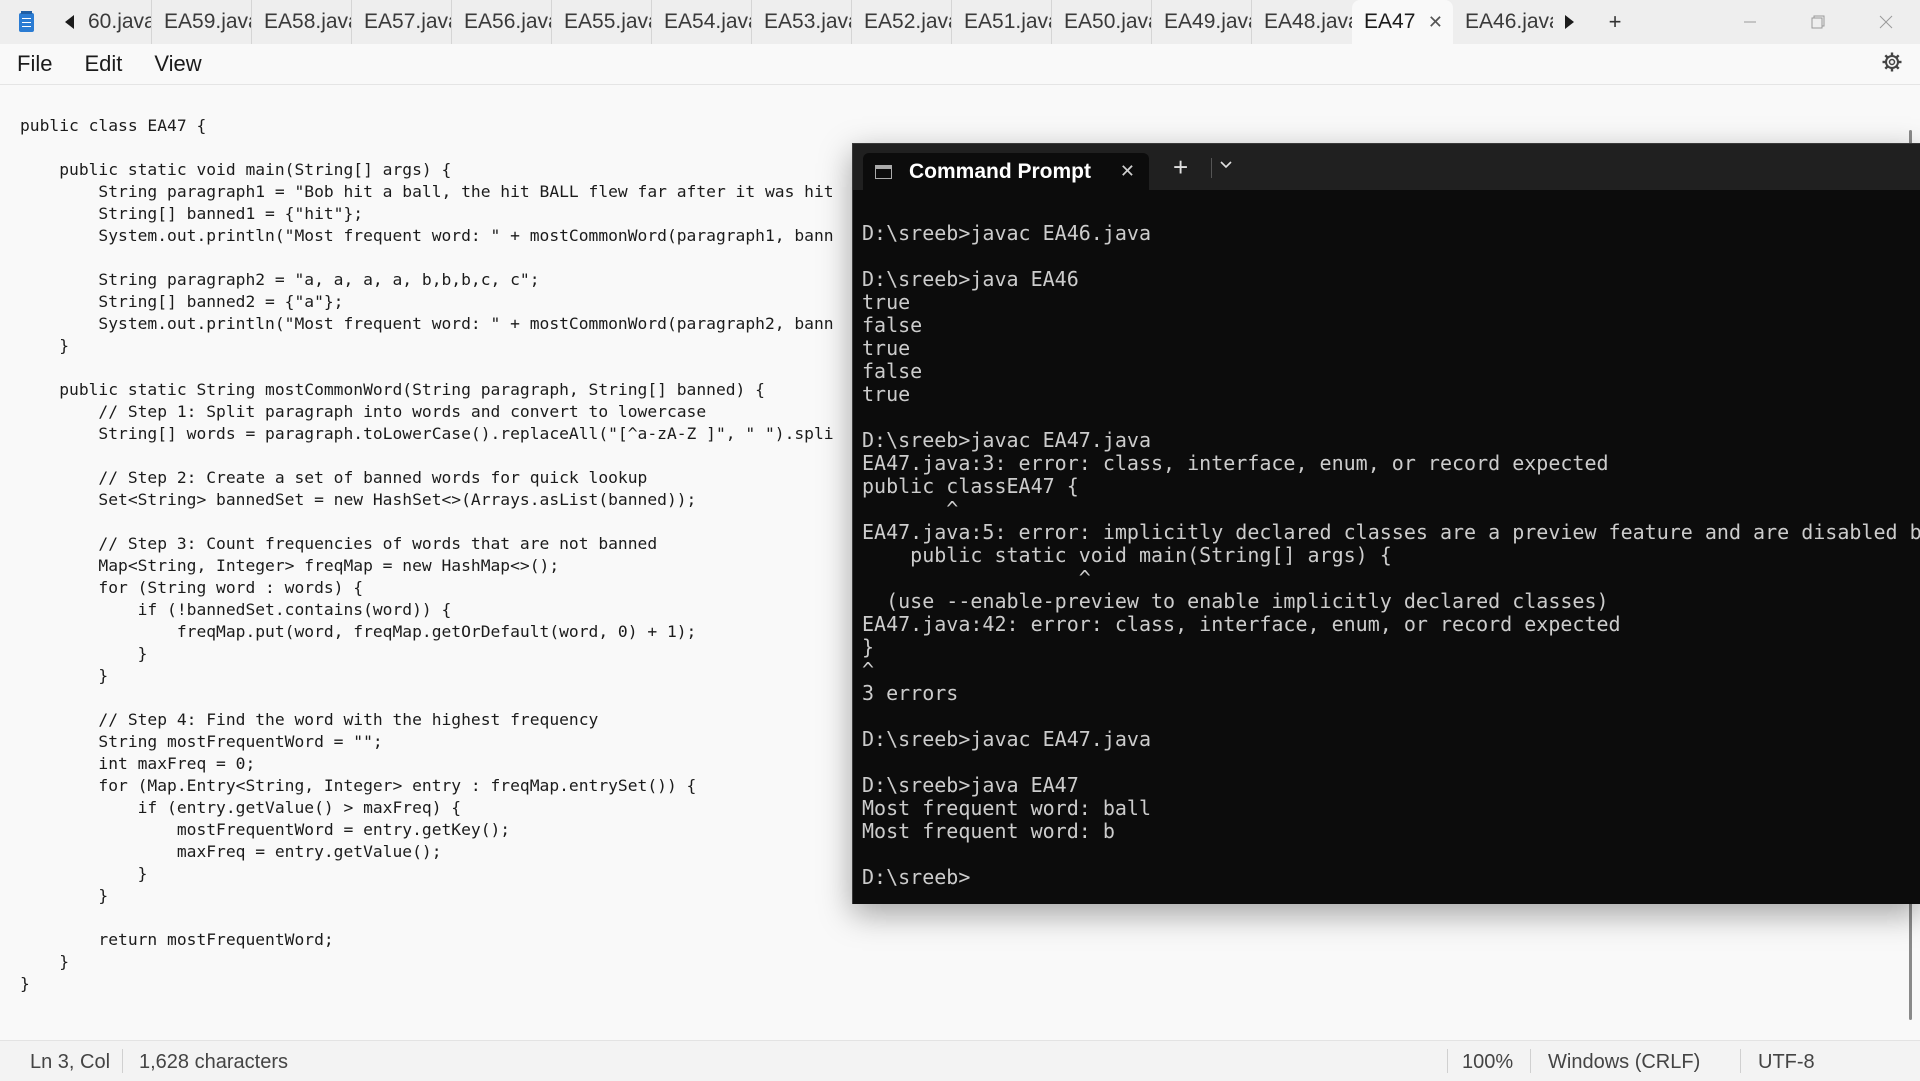 The height and width of the screenshot is (1081, 1920). I want to click on minimize-icon, so click(1750, 22).